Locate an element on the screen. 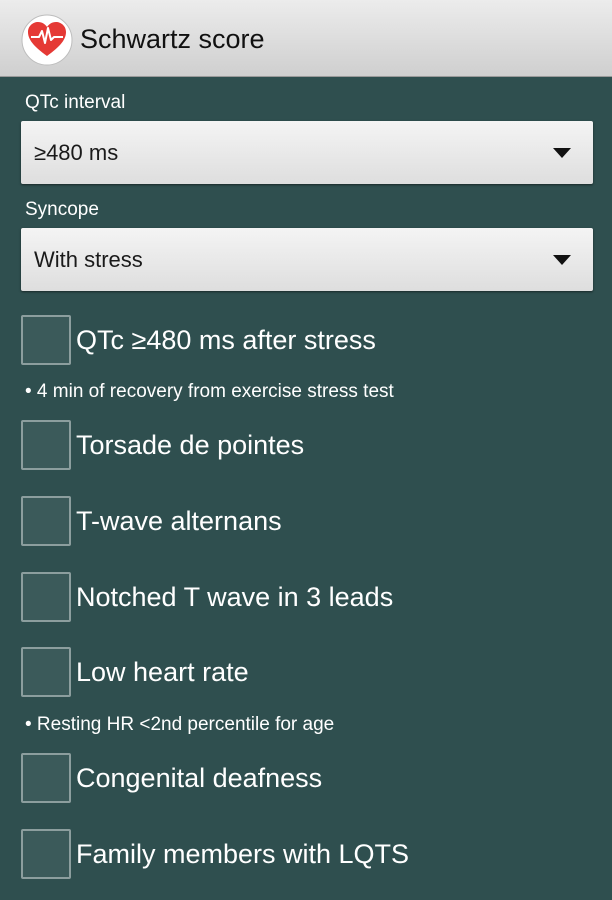 This screenshot has width=612, height=900. criterion-t-wave-alternans: T-wave alternans is located at coordinates (307, 522).